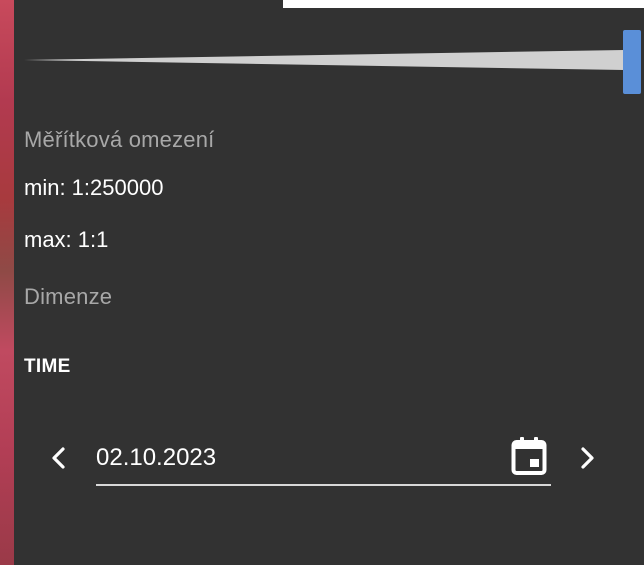 The width and height of the screenshot is (644, 565). I want to click on time-date-input, so click(286, 458).